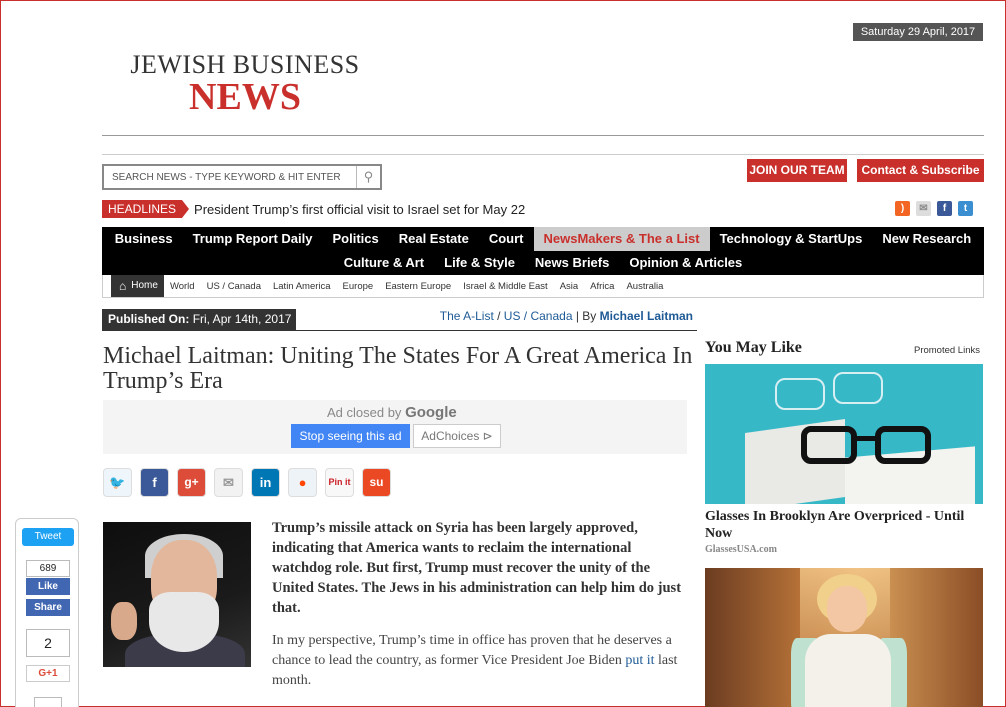 This screenshot has width=1006, height=707. Describe the element at coordinates (944, 208) in the screenshot. I see `facebook-icon: f` at that location.